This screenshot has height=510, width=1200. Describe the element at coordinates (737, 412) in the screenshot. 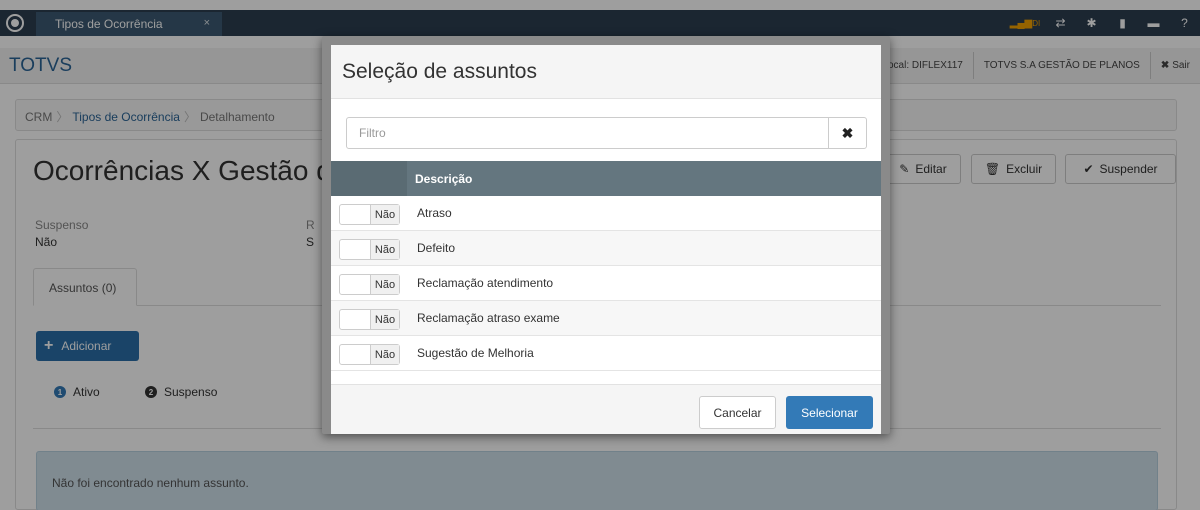

I see `cancel-button: Cancelar` at that location.